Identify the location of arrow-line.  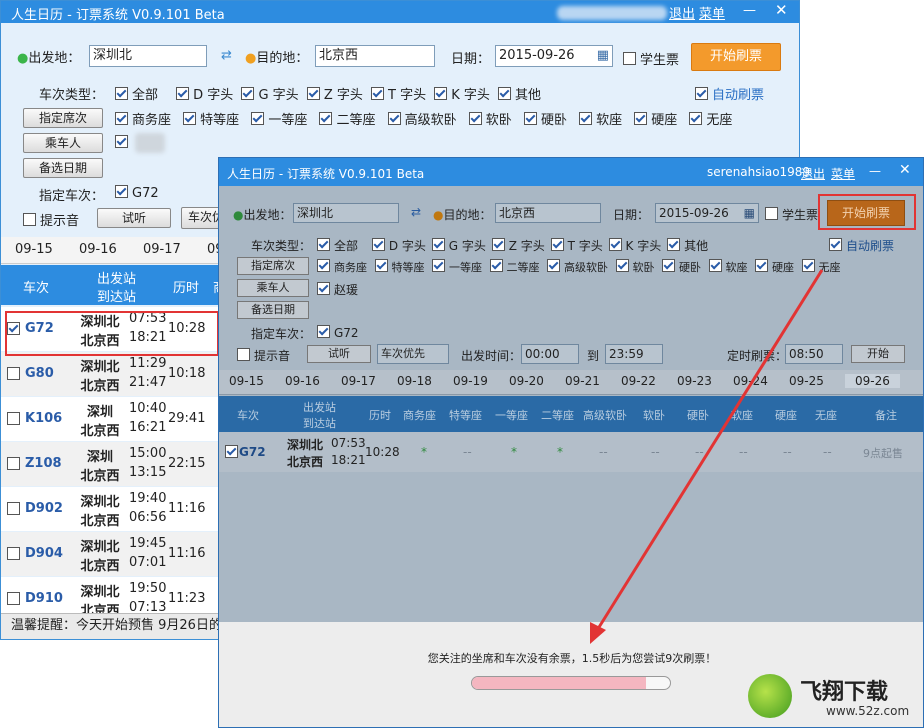
(709, 451).